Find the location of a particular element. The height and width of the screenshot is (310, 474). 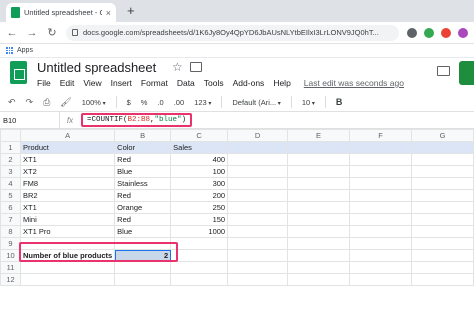

menu-help: Help is located at coordinates (281, 83).